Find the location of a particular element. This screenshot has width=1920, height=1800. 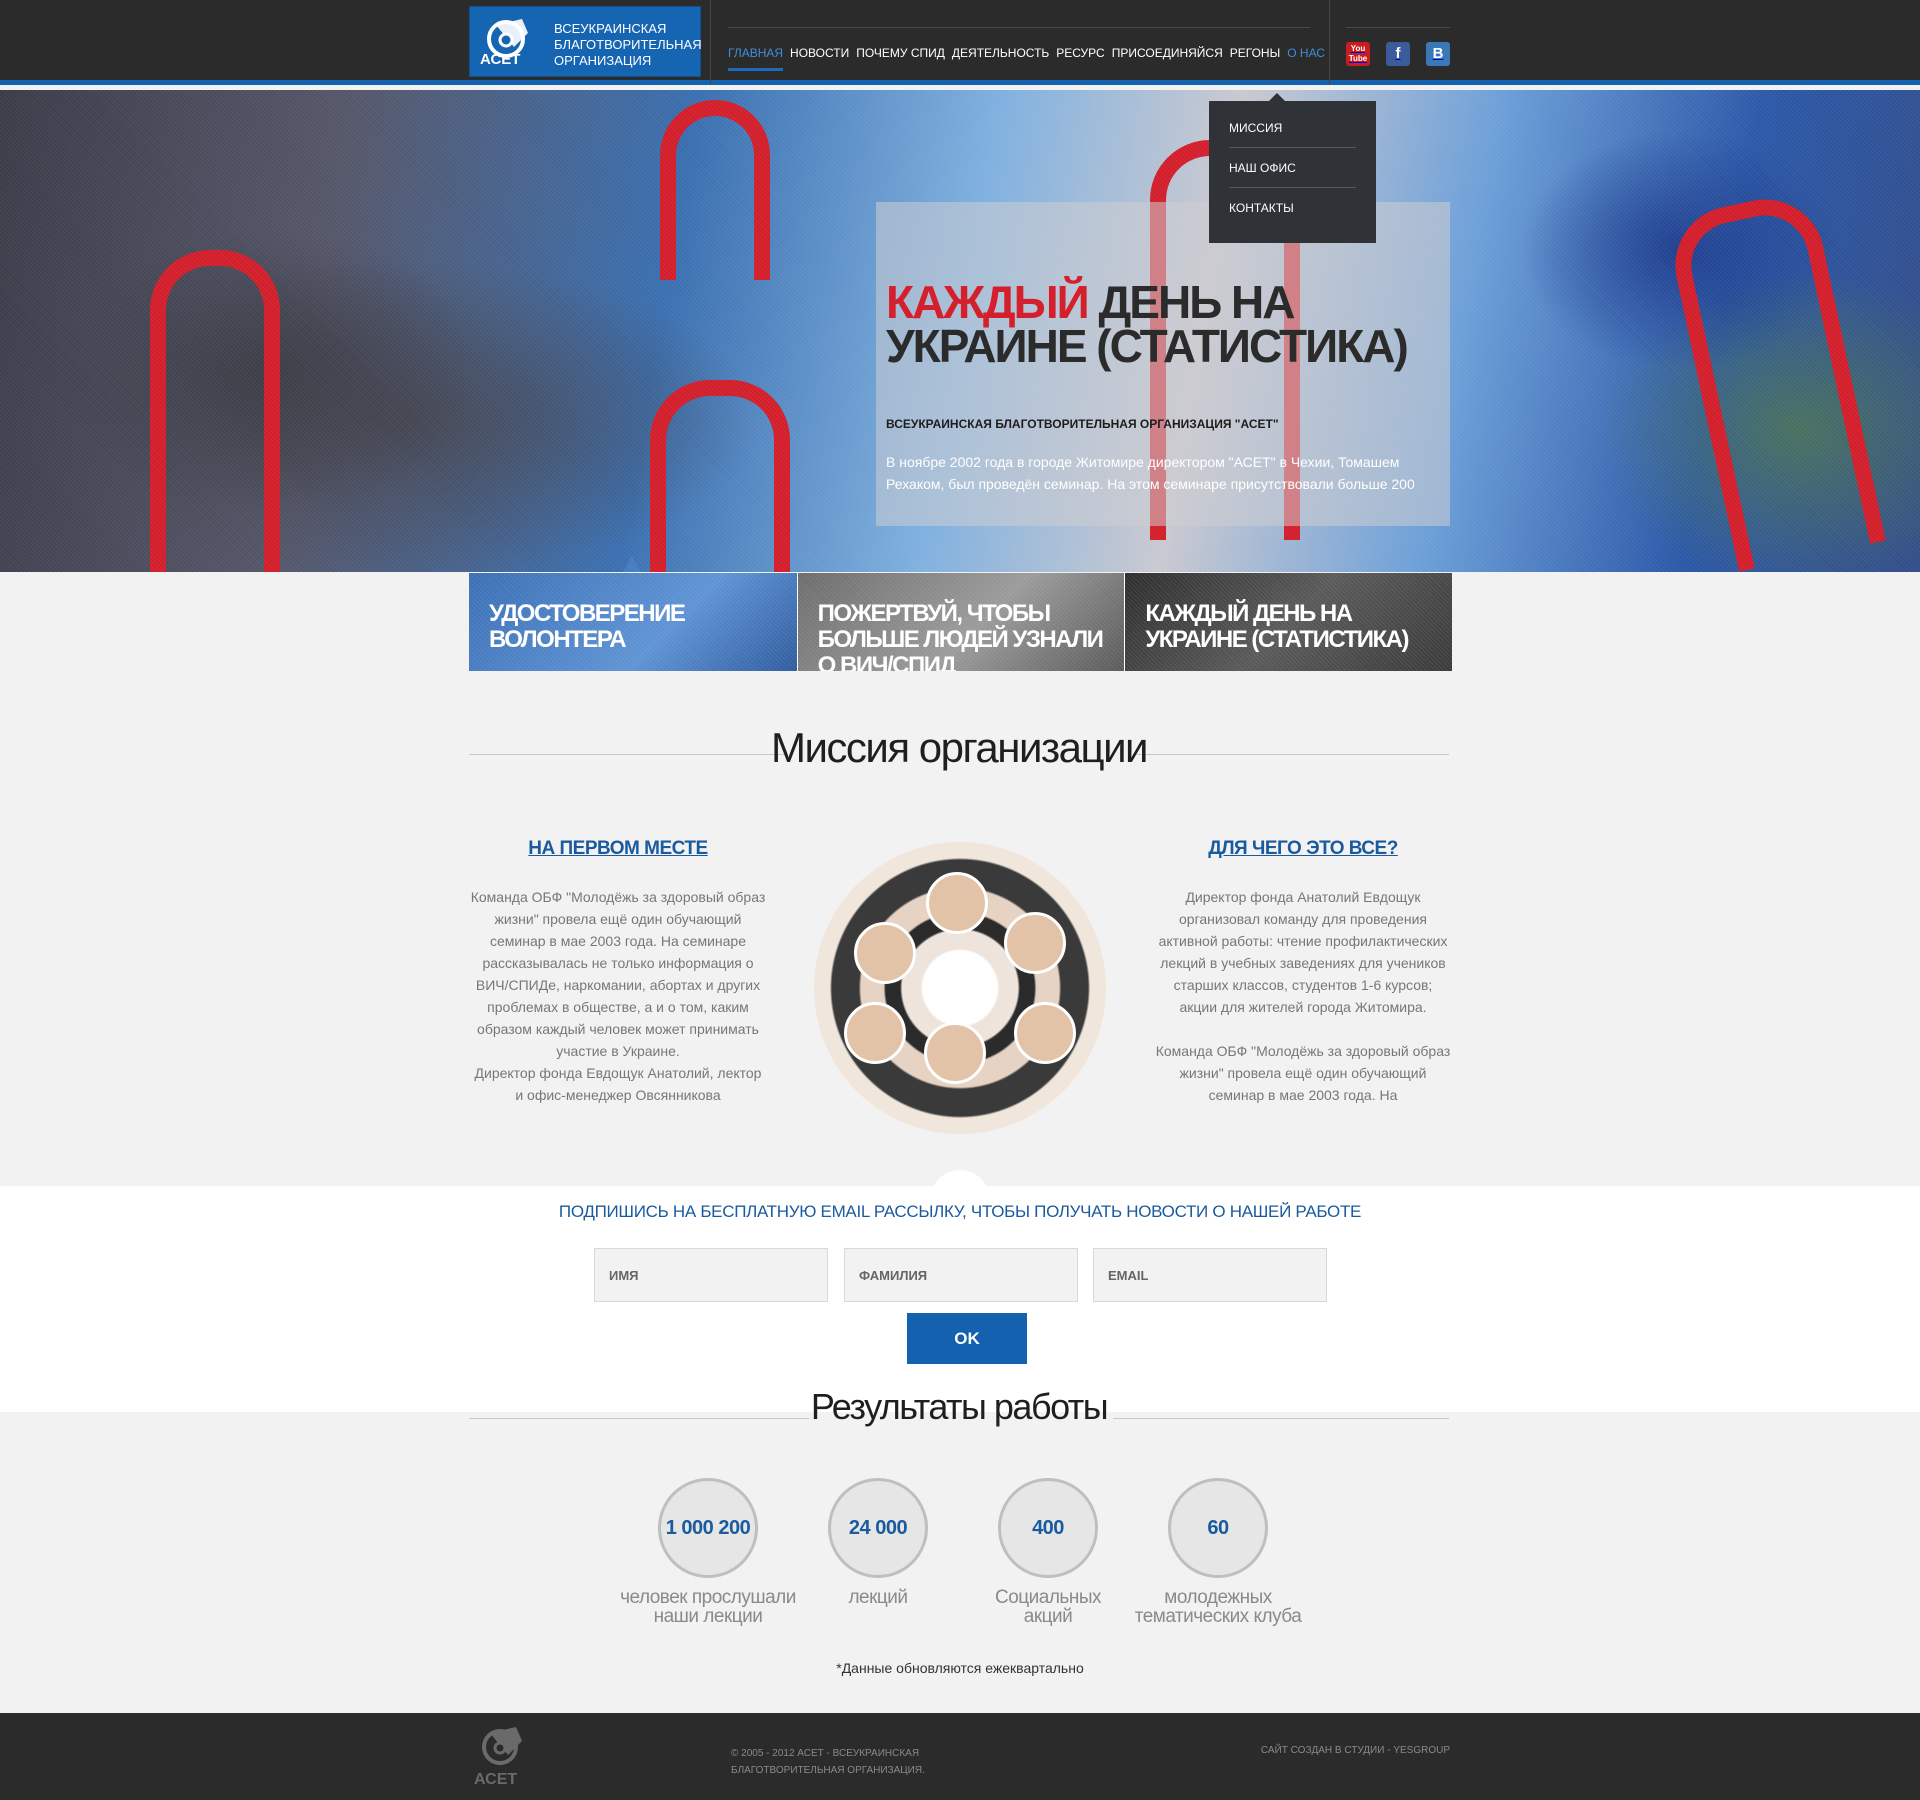

results-heading: Результаты работы is located at coordinates (959, 1406).